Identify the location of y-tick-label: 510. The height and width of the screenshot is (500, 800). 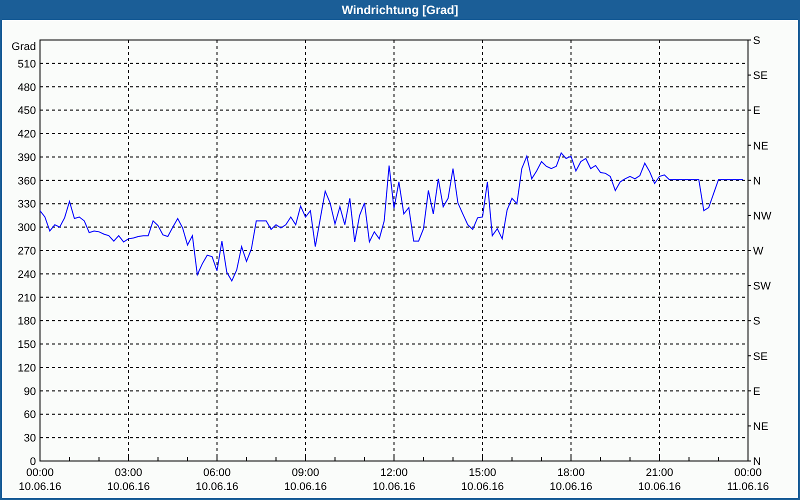
(27, 64).